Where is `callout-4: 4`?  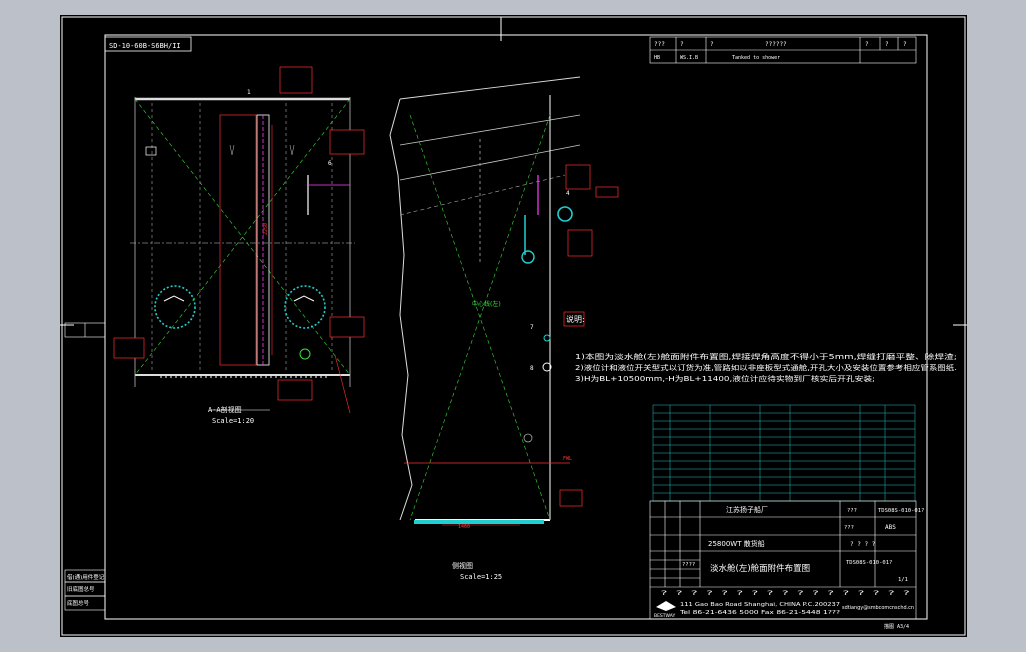
callout-4: 4 is located at coordinates (568, 193).